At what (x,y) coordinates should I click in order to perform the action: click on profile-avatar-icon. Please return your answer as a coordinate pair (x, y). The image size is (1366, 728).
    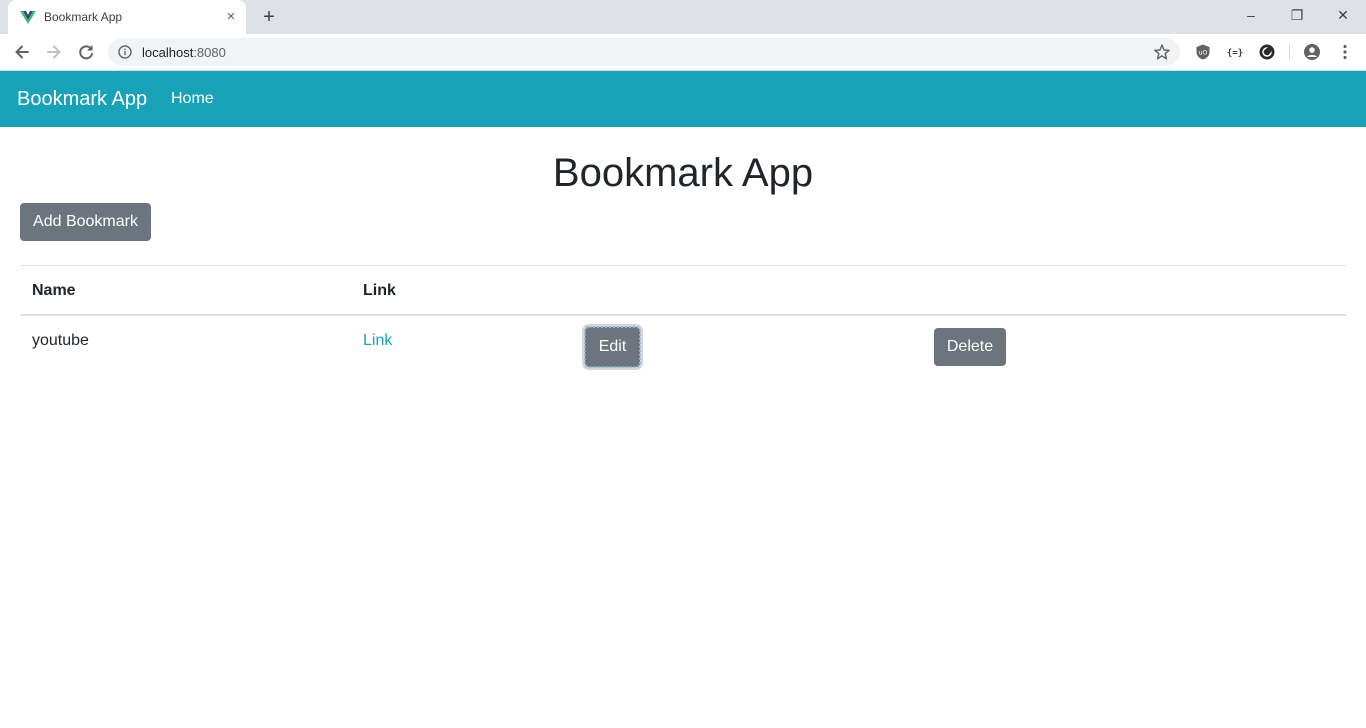
    Looking at the image, I should click on (1312, 52).